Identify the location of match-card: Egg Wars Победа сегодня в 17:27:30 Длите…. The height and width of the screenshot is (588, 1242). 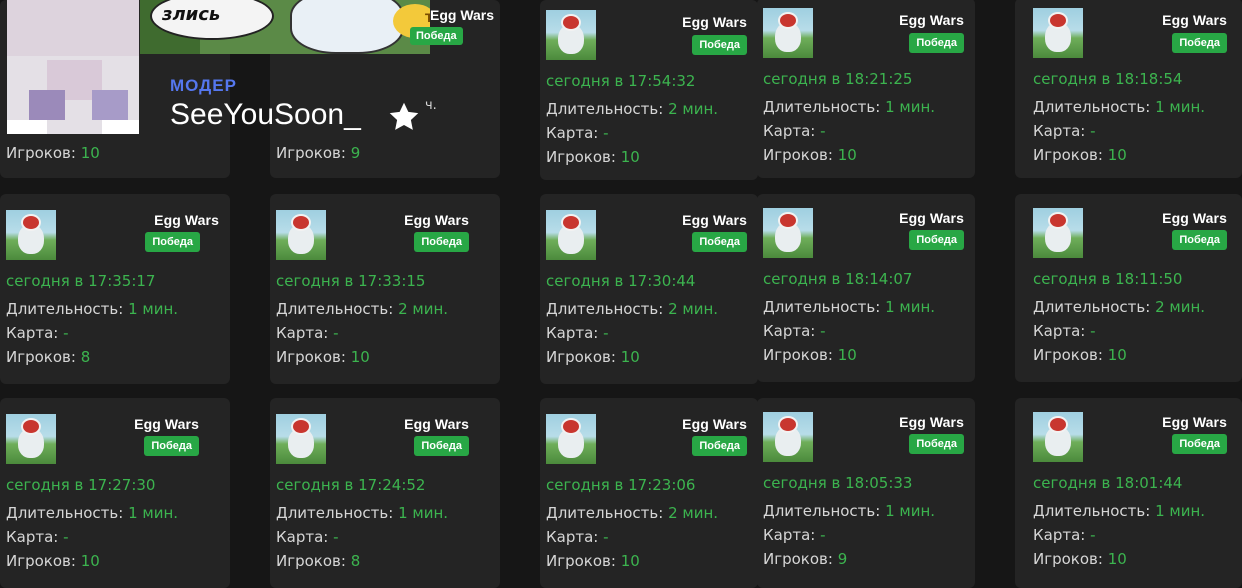
(115, 493).